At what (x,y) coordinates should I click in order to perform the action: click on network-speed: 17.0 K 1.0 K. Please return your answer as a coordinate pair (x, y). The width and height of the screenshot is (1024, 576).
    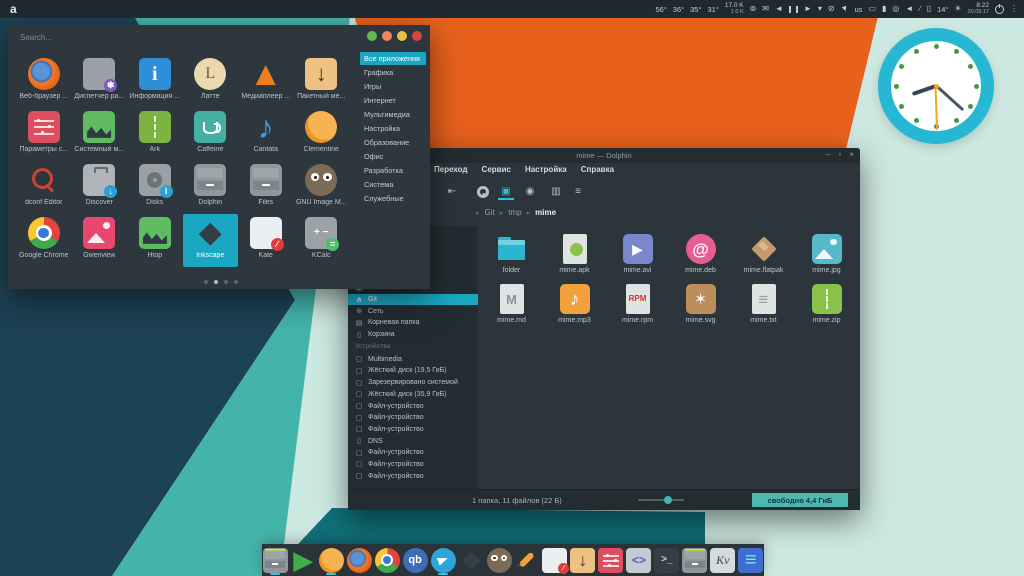
    Looking at the image, I should click on (734, 8).